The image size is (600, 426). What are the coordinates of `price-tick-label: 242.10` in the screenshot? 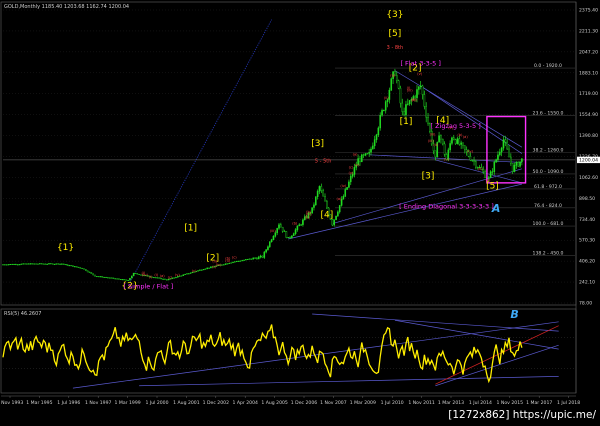 It's located at (587, 283).